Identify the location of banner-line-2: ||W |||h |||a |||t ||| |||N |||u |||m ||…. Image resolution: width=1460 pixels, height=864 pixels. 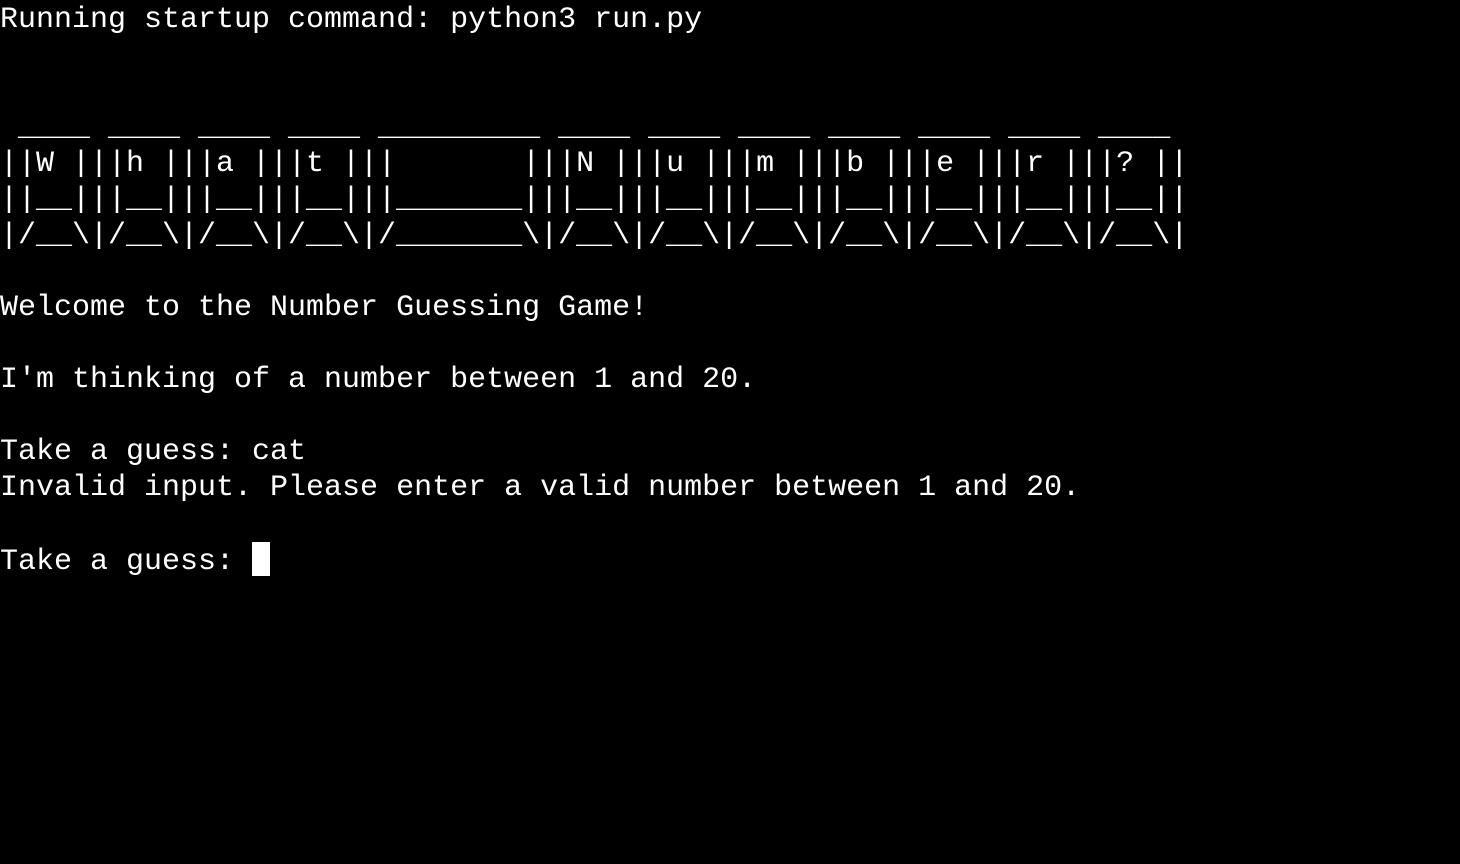
(594, 164).